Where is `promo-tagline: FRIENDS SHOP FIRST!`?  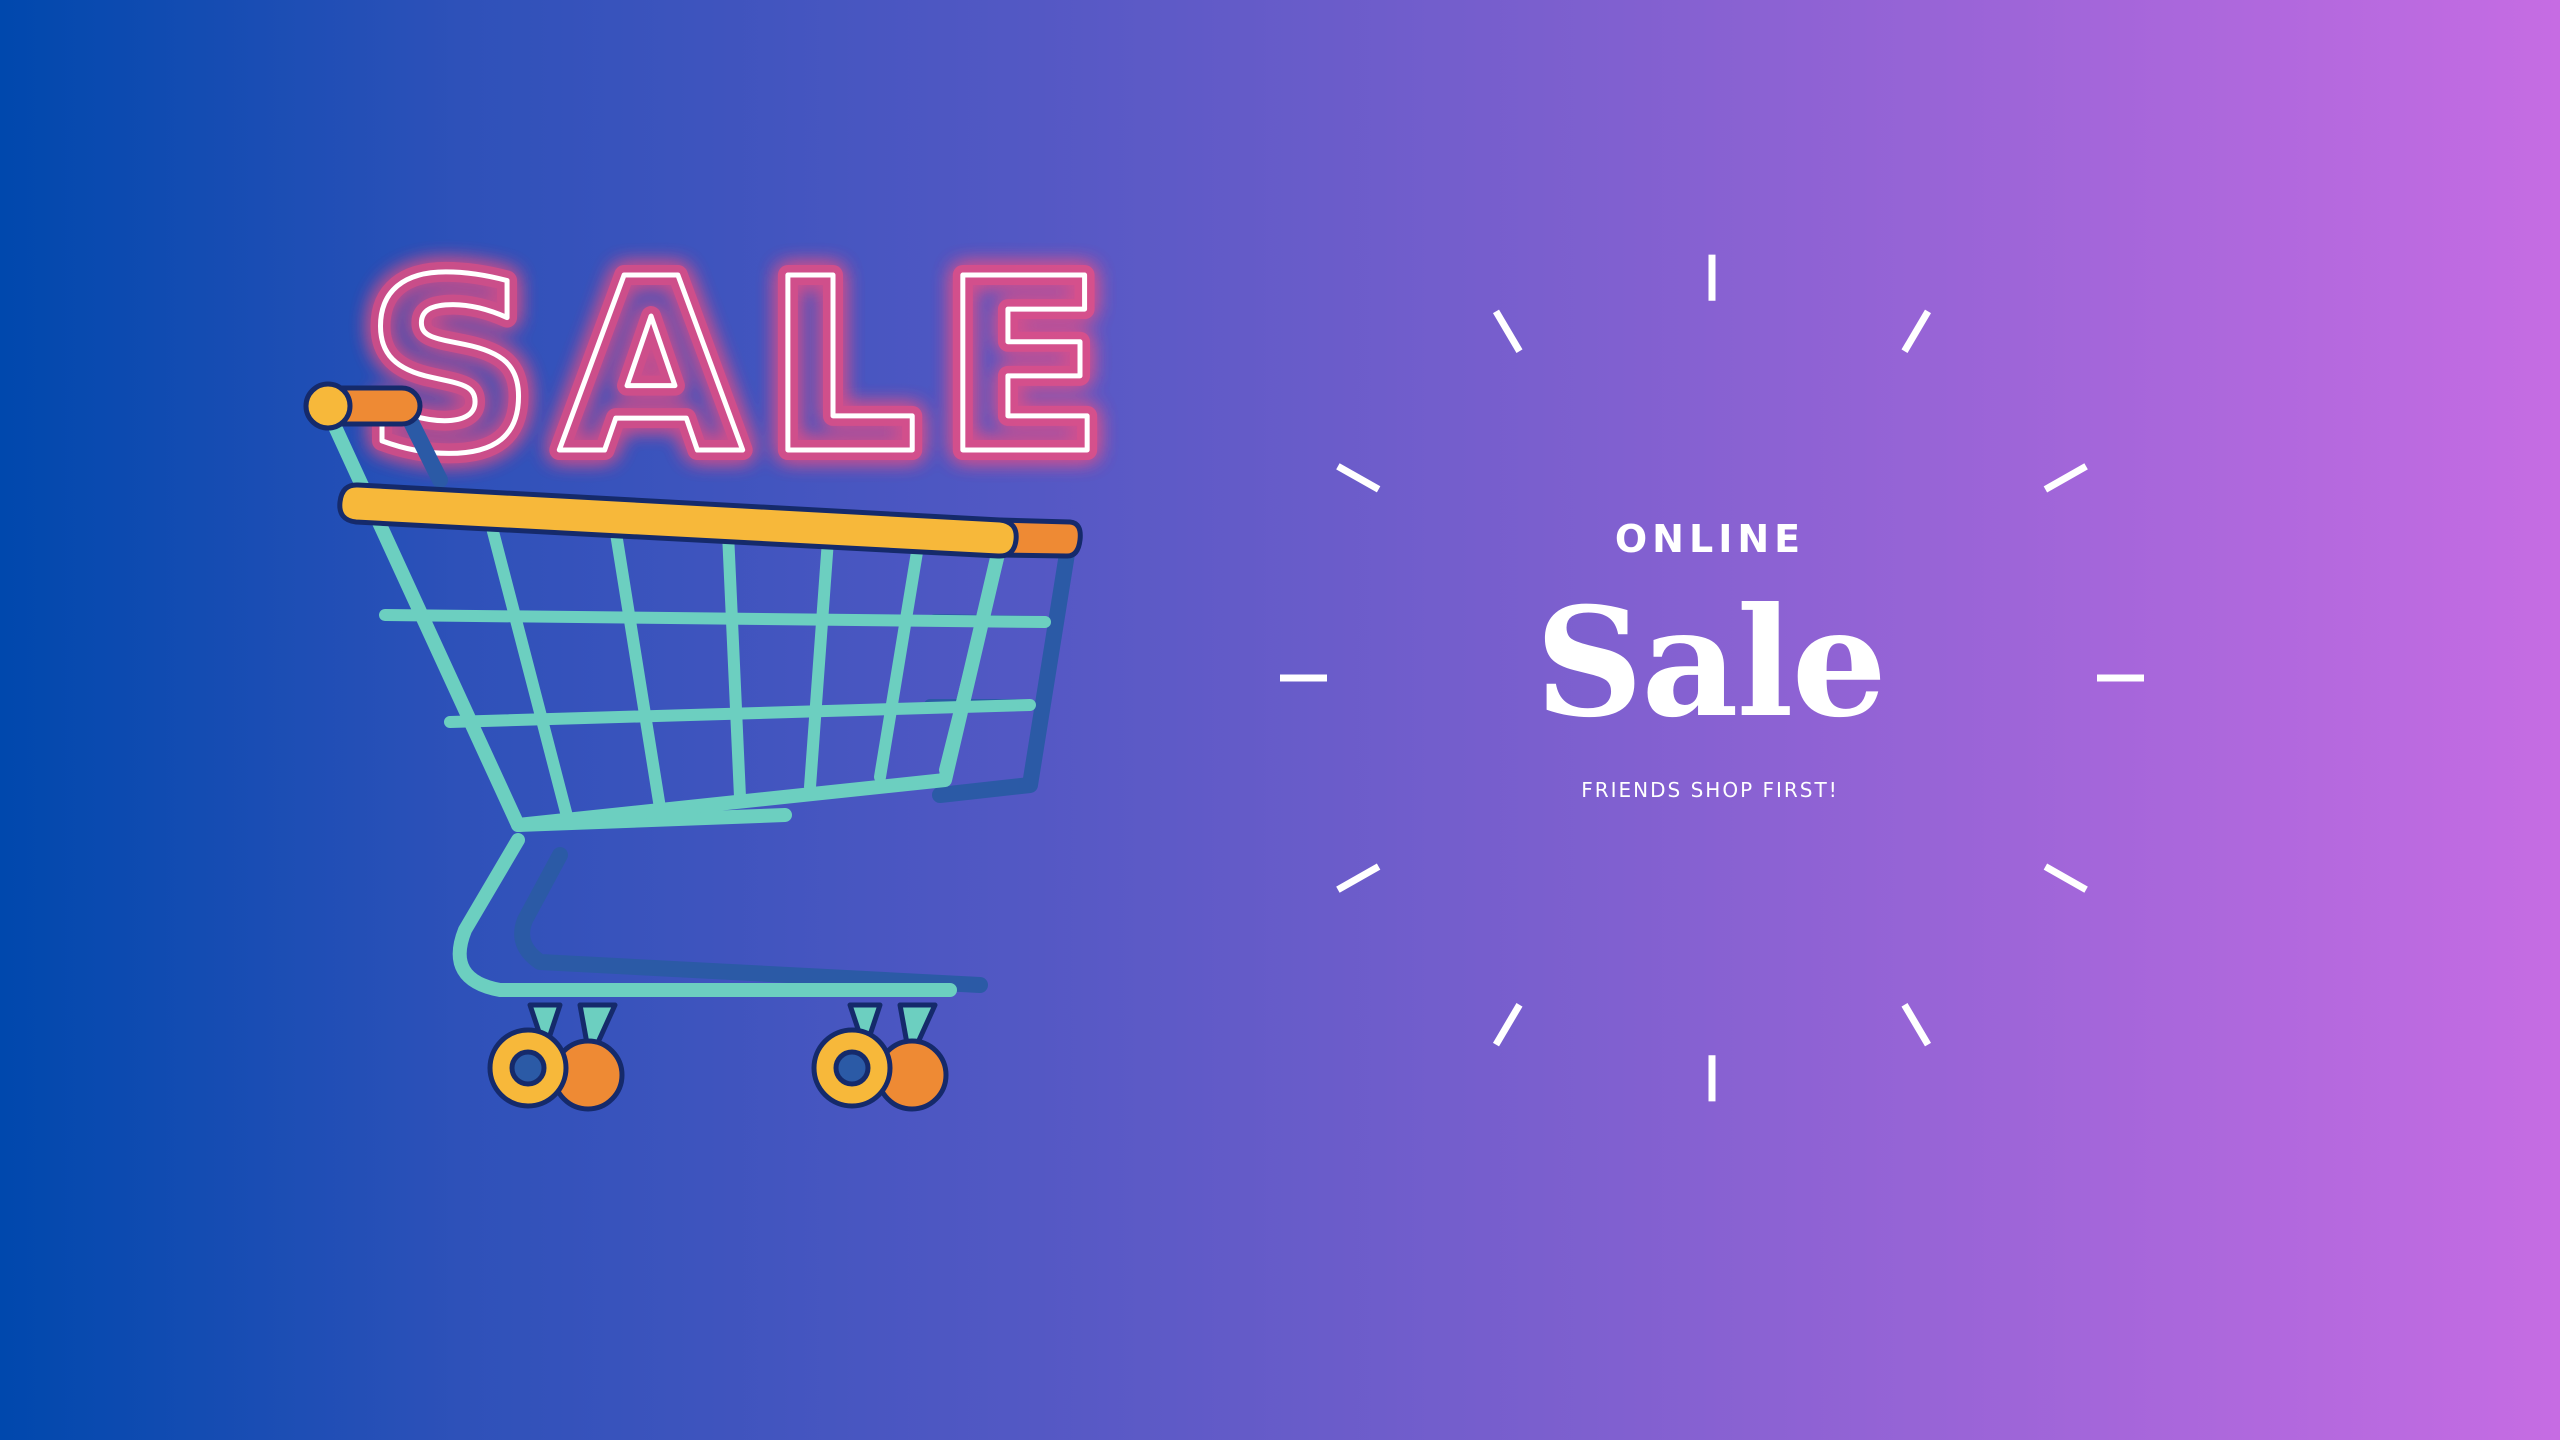
promo-tagline: FRIENDS SHOP FIRST! is located at coordinates (1710, 790).